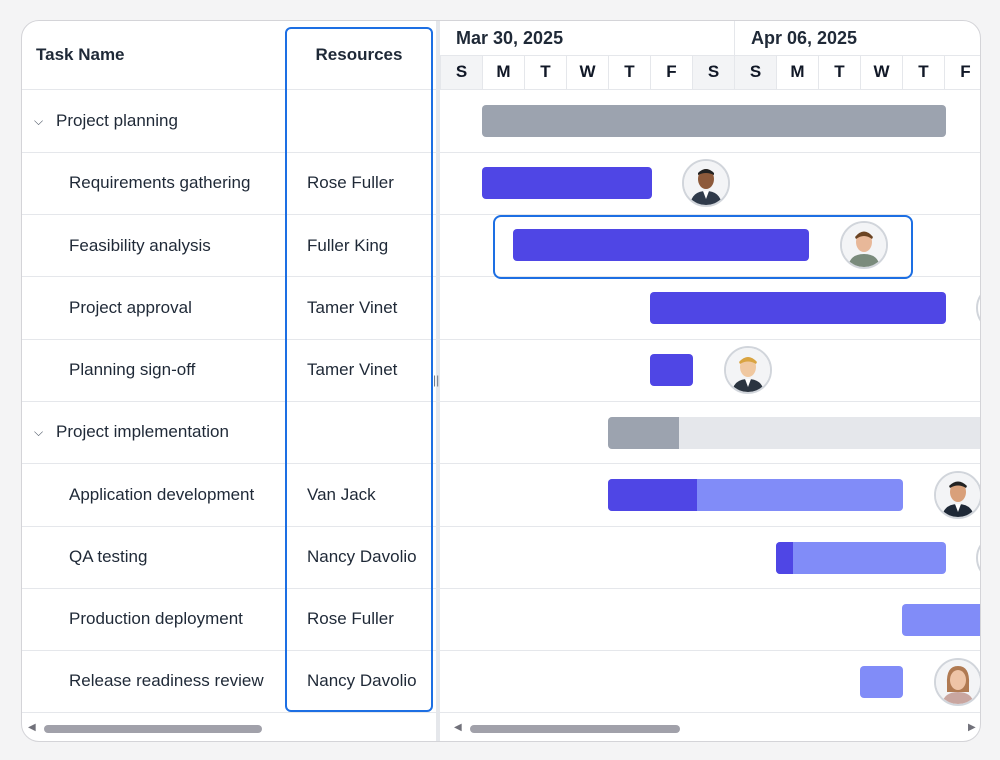  I want to click on task-name: Feasibility analysis, so click(140, 246).